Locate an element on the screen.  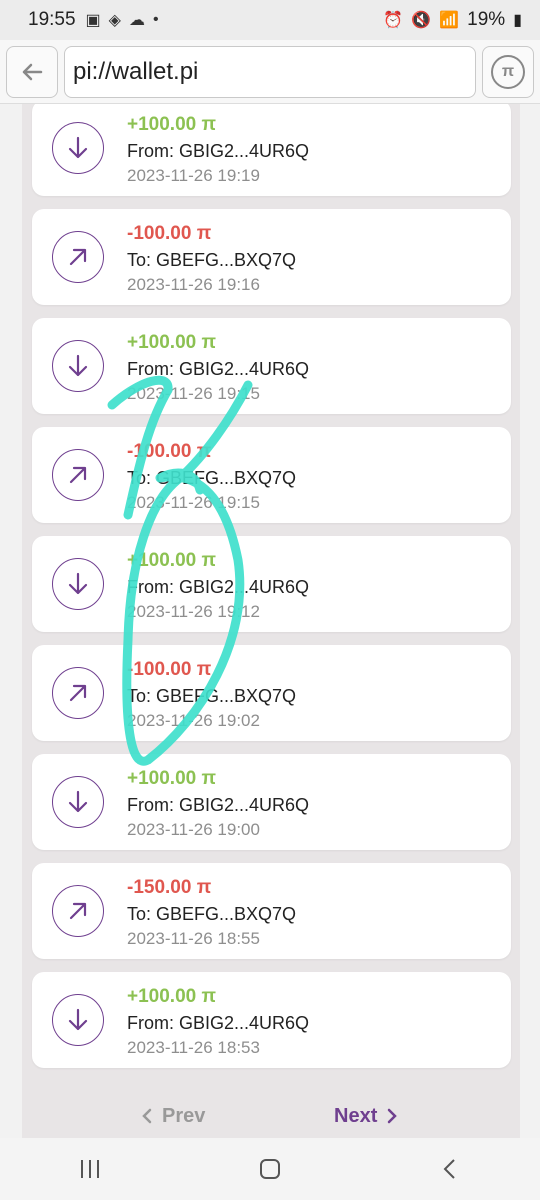
transaction-amount: -150.00 π is located at coordinates (169, 887).